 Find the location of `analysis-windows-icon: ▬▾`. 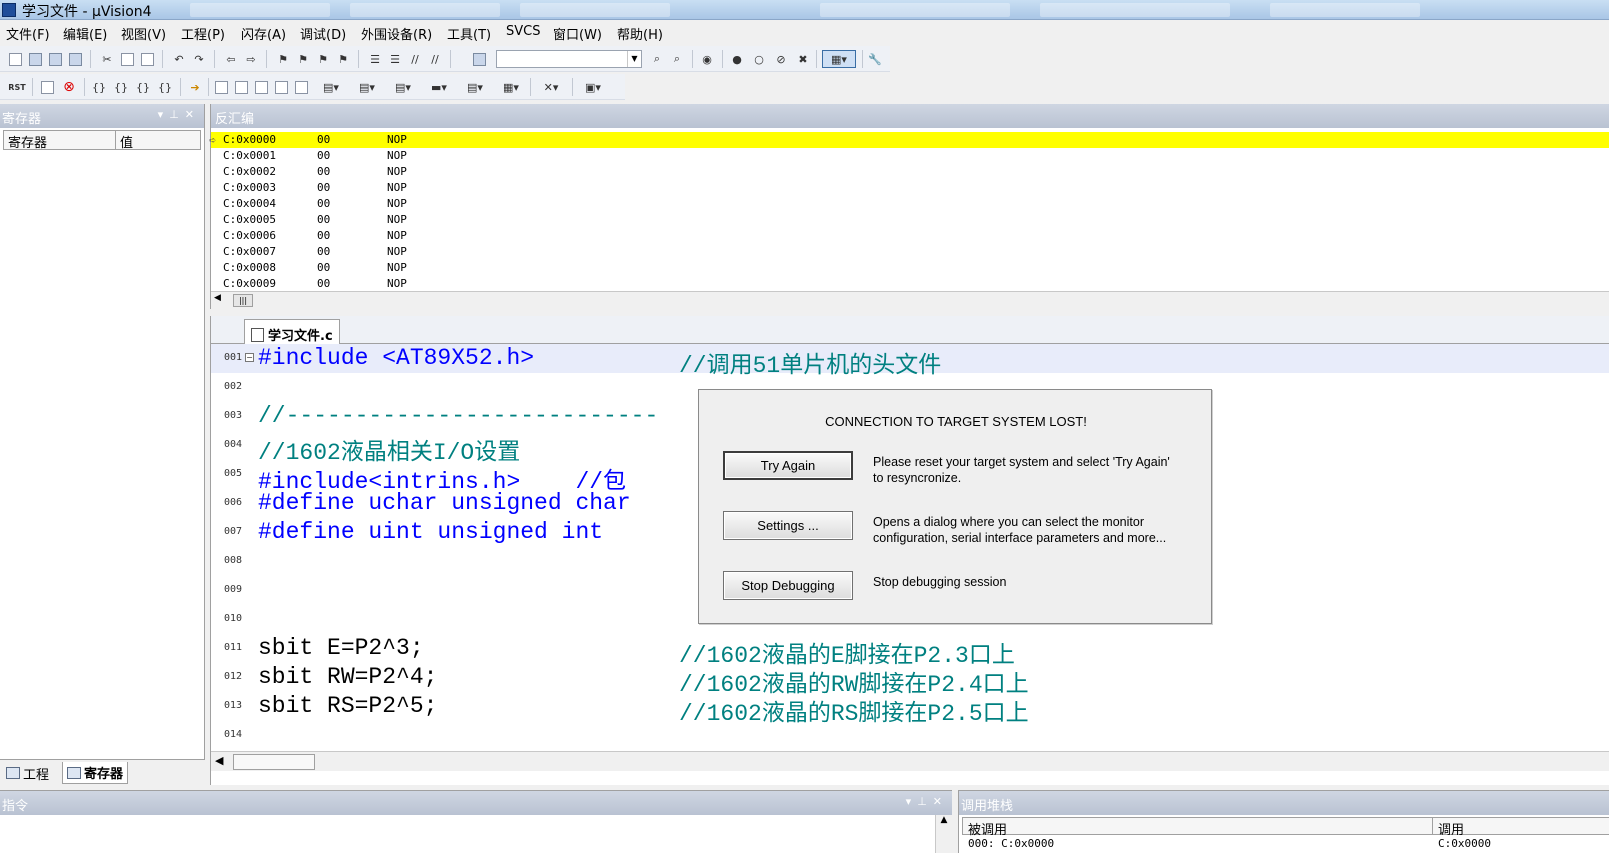

analysis-windows-icon: ▬▾ is located at coordinates (439, 87).